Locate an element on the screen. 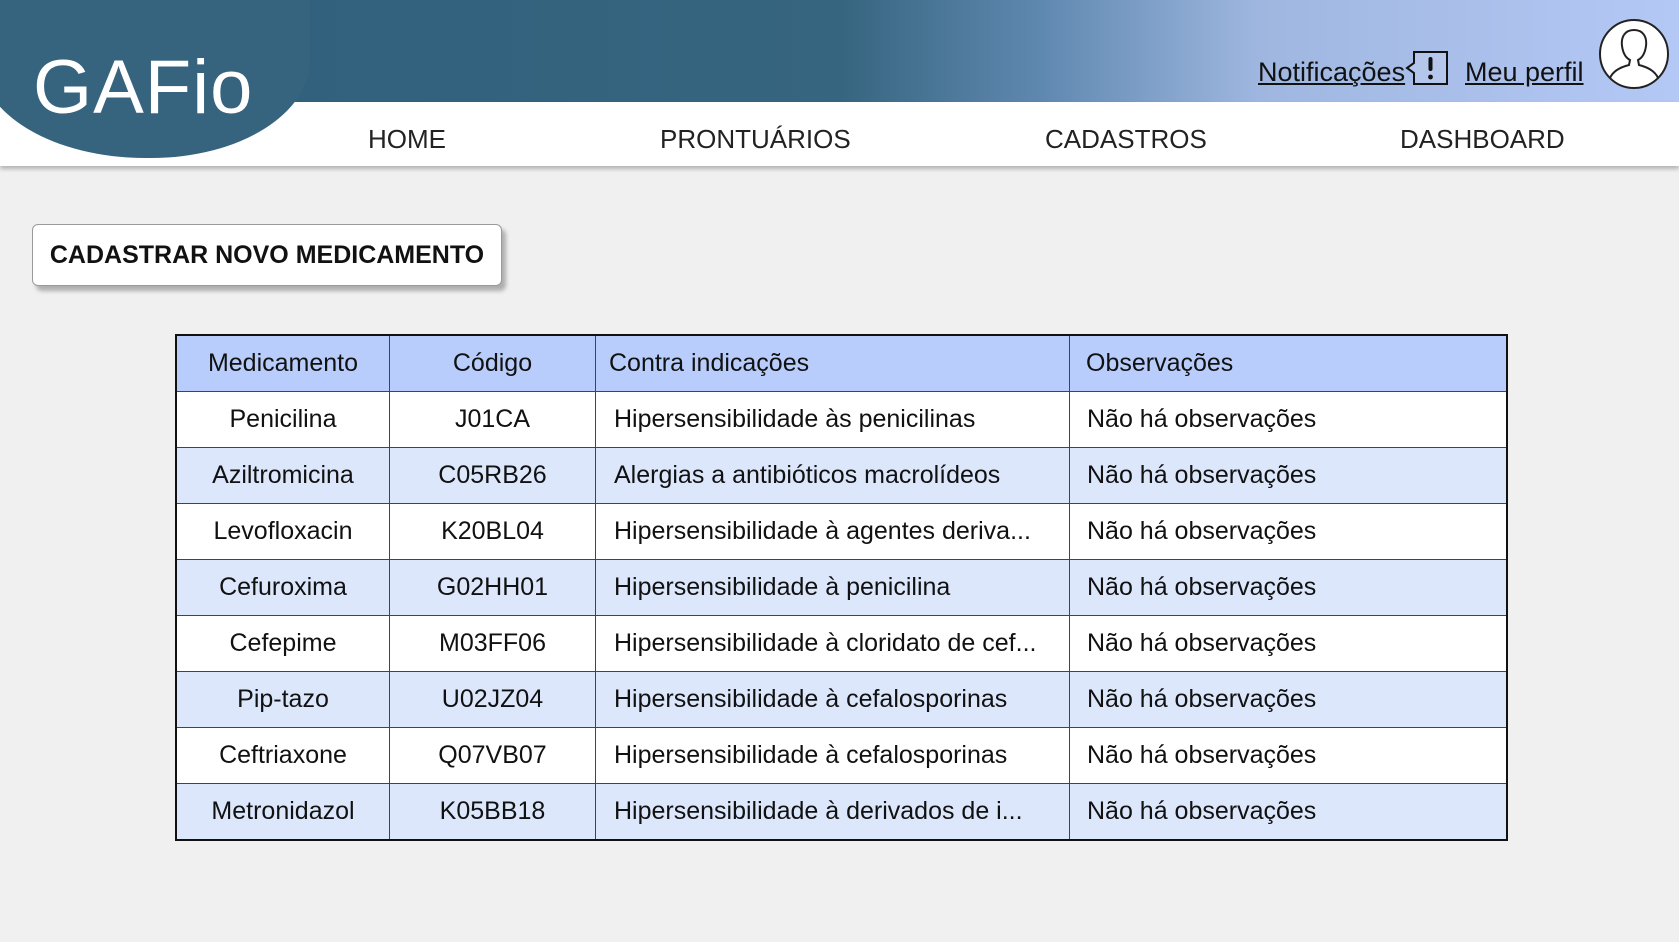 The width and height of the screenshot is (1679, 942). cell-medication: Pip-tazo is located at coordinates (282, 699).